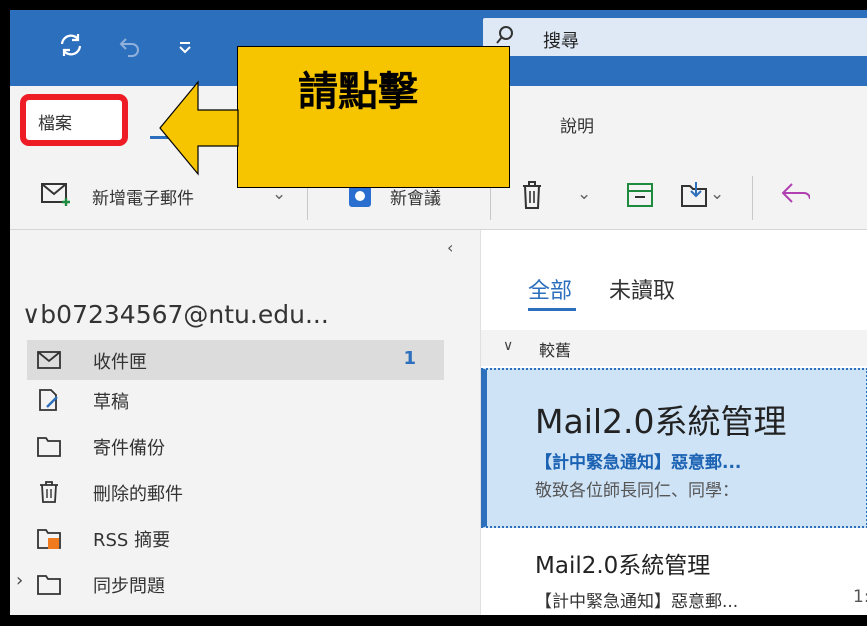  I want to click on group-label: 較舊, so click(555, 350).